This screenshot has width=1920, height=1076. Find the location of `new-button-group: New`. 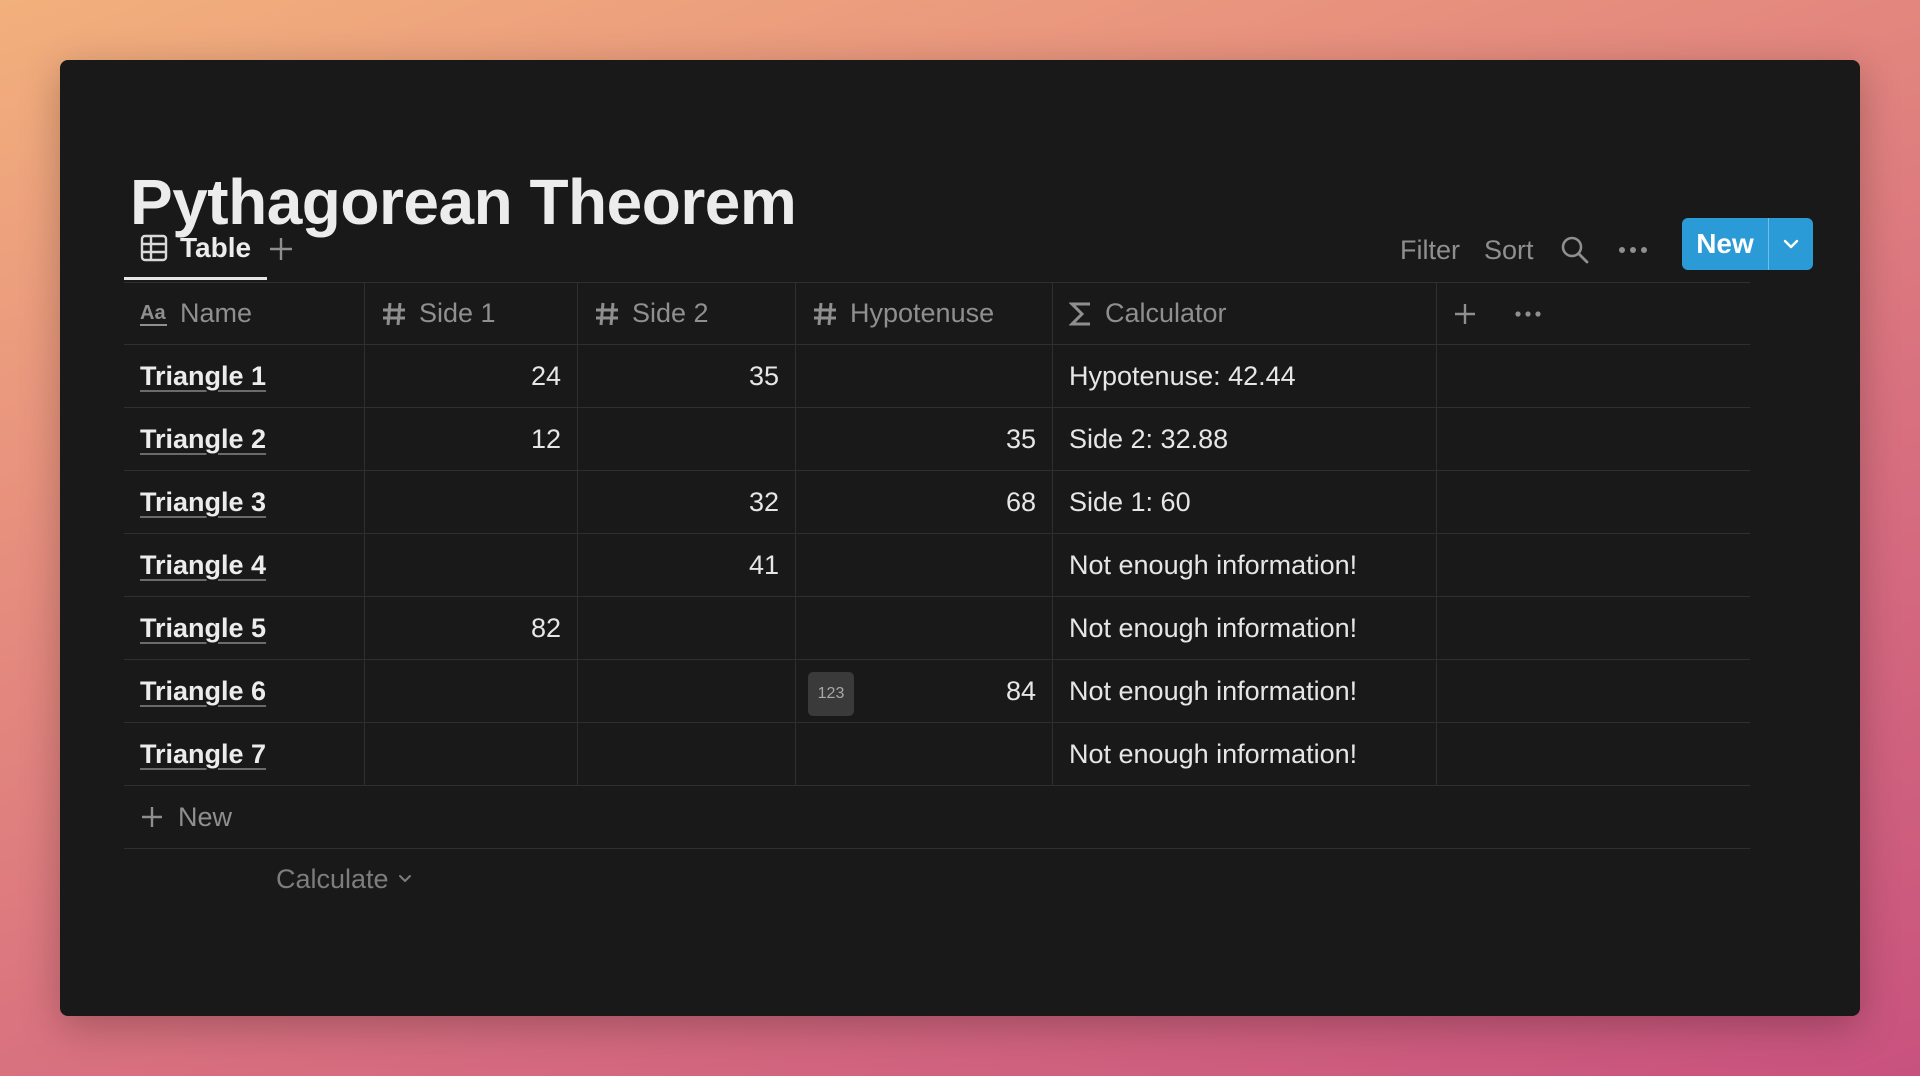

new-button-group: New is located at coordinates (1747, 244).